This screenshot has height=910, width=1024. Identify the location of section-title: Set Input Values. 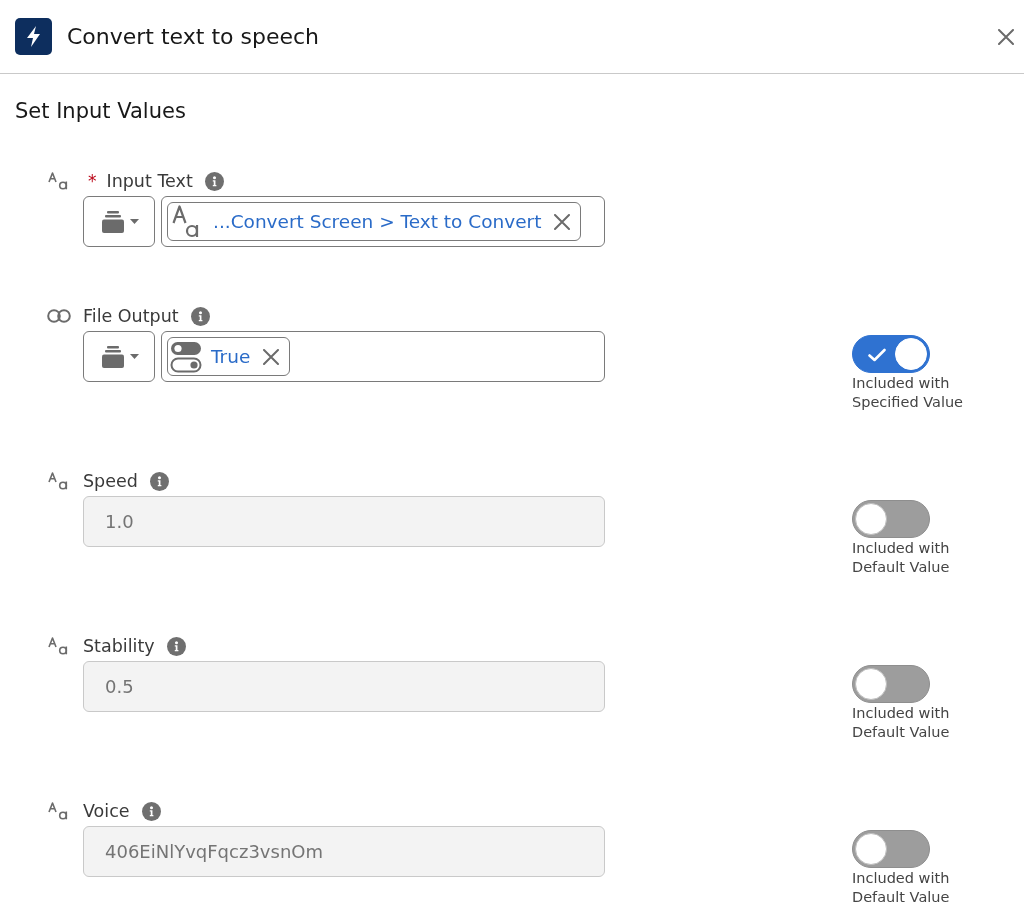
(100, 111).